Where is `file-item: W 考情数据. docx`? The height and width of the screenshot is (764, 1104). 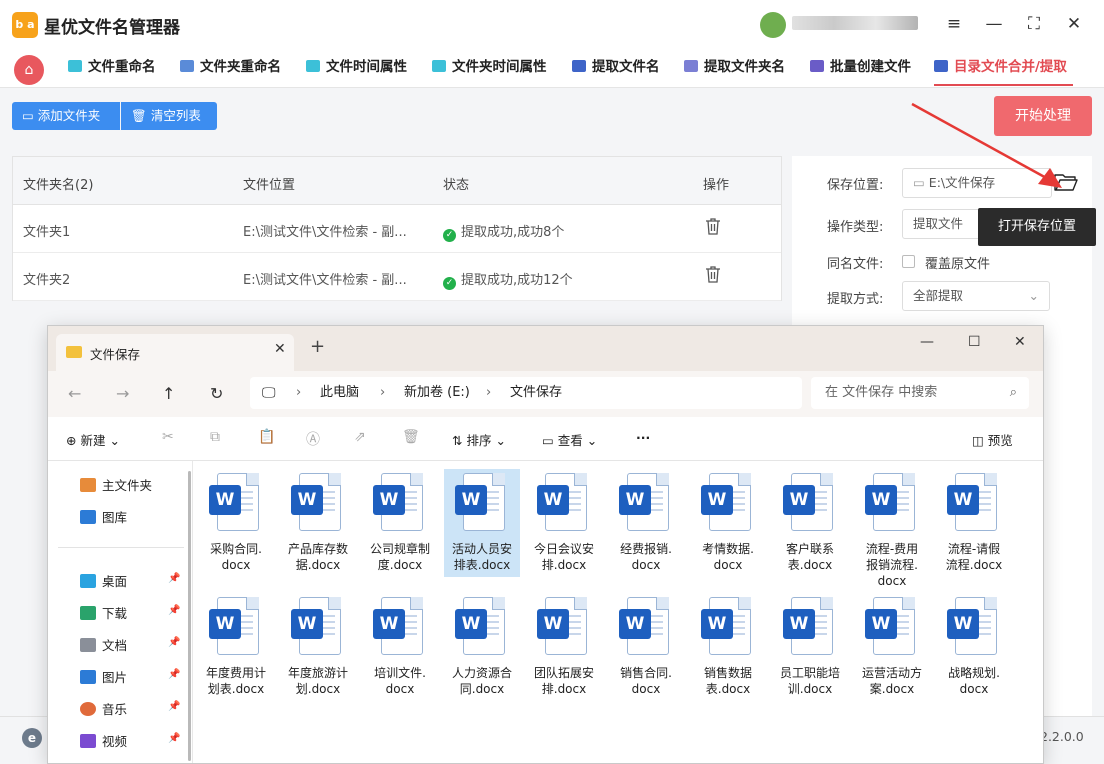 file-item: W 考情数据. docx is located at coordinates (728, 521).